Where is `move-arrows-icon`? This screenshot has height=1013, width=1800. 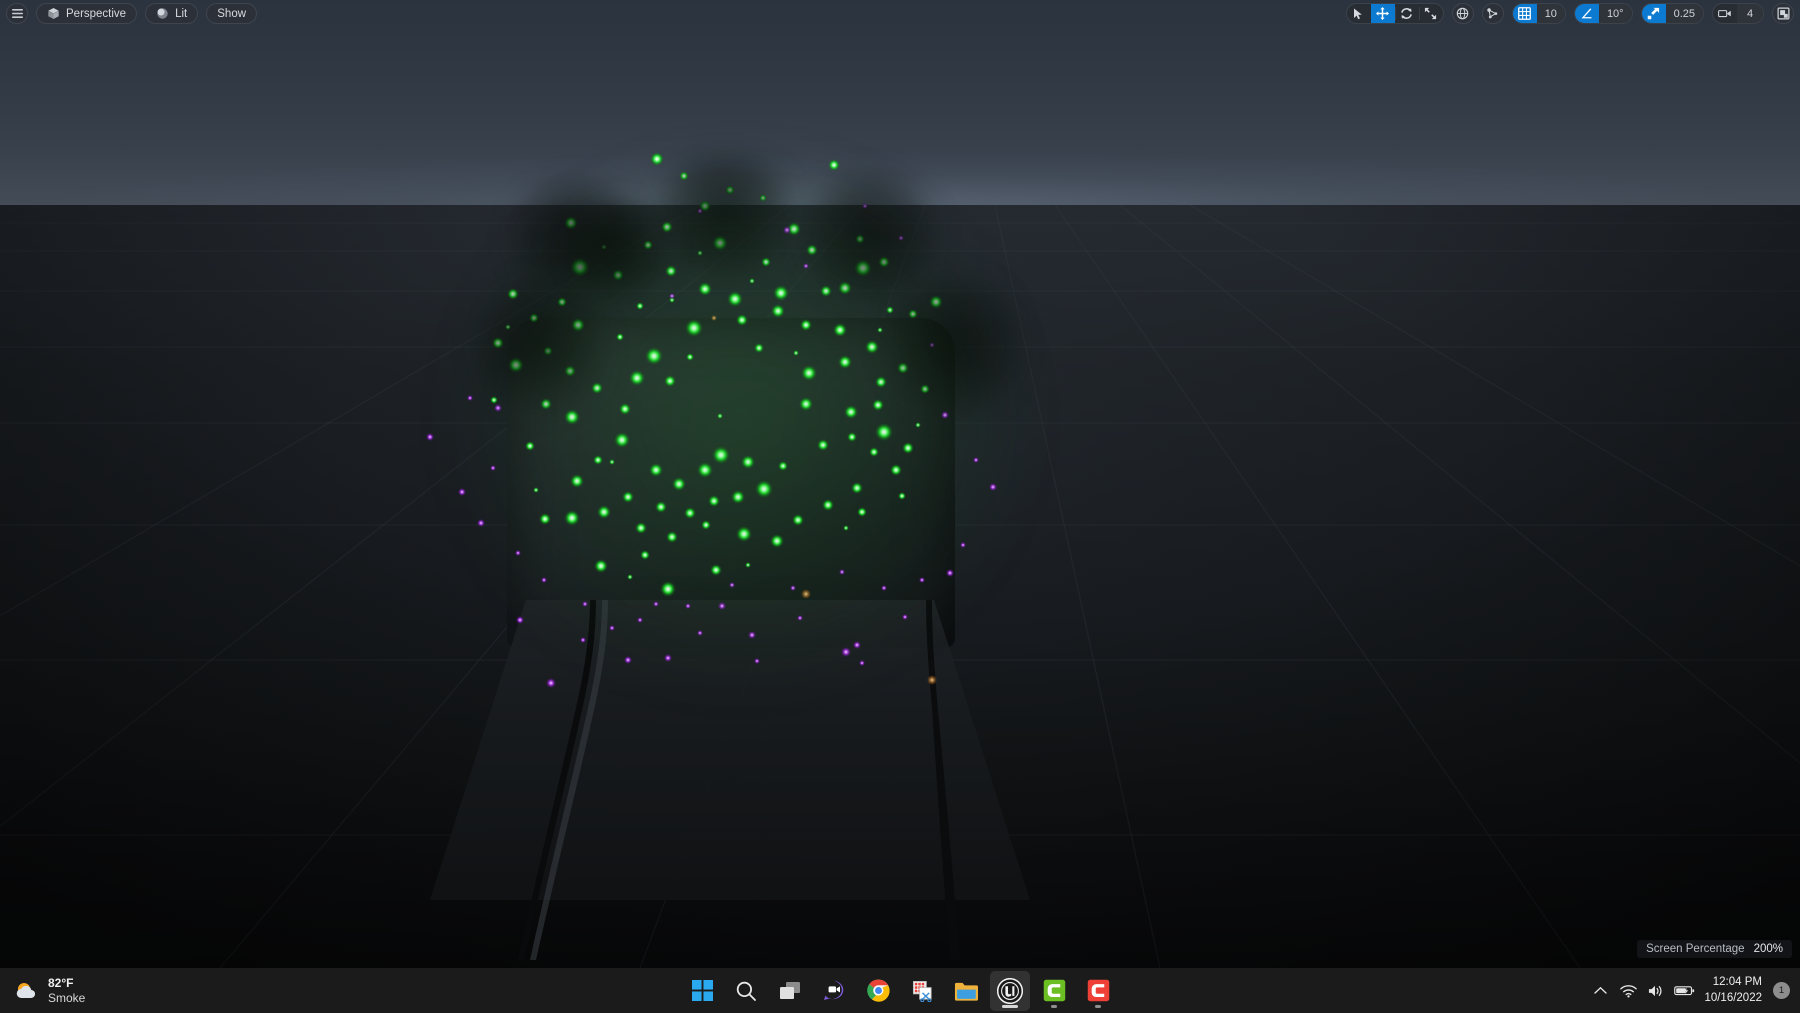
move-arrows-icon is located at coordinates (1383, 13).